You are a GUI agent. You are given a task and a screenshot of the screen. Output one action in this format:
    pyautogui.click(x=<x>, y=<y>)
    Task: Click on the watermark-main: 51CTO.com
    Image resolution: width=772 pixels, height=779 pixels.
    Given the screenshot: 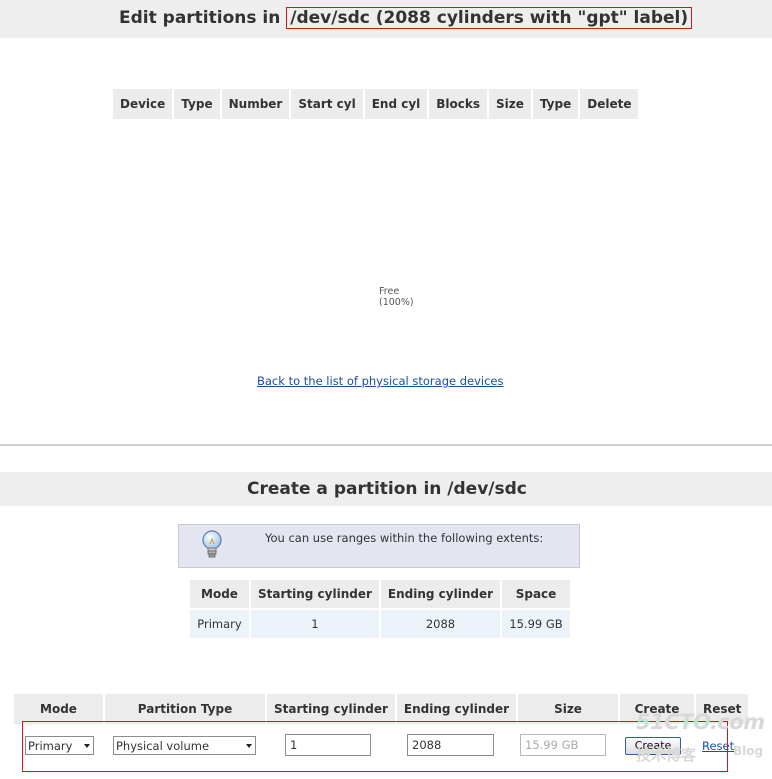 What is the action you would take?
    pyautogui.click(x=700, y=722)
    